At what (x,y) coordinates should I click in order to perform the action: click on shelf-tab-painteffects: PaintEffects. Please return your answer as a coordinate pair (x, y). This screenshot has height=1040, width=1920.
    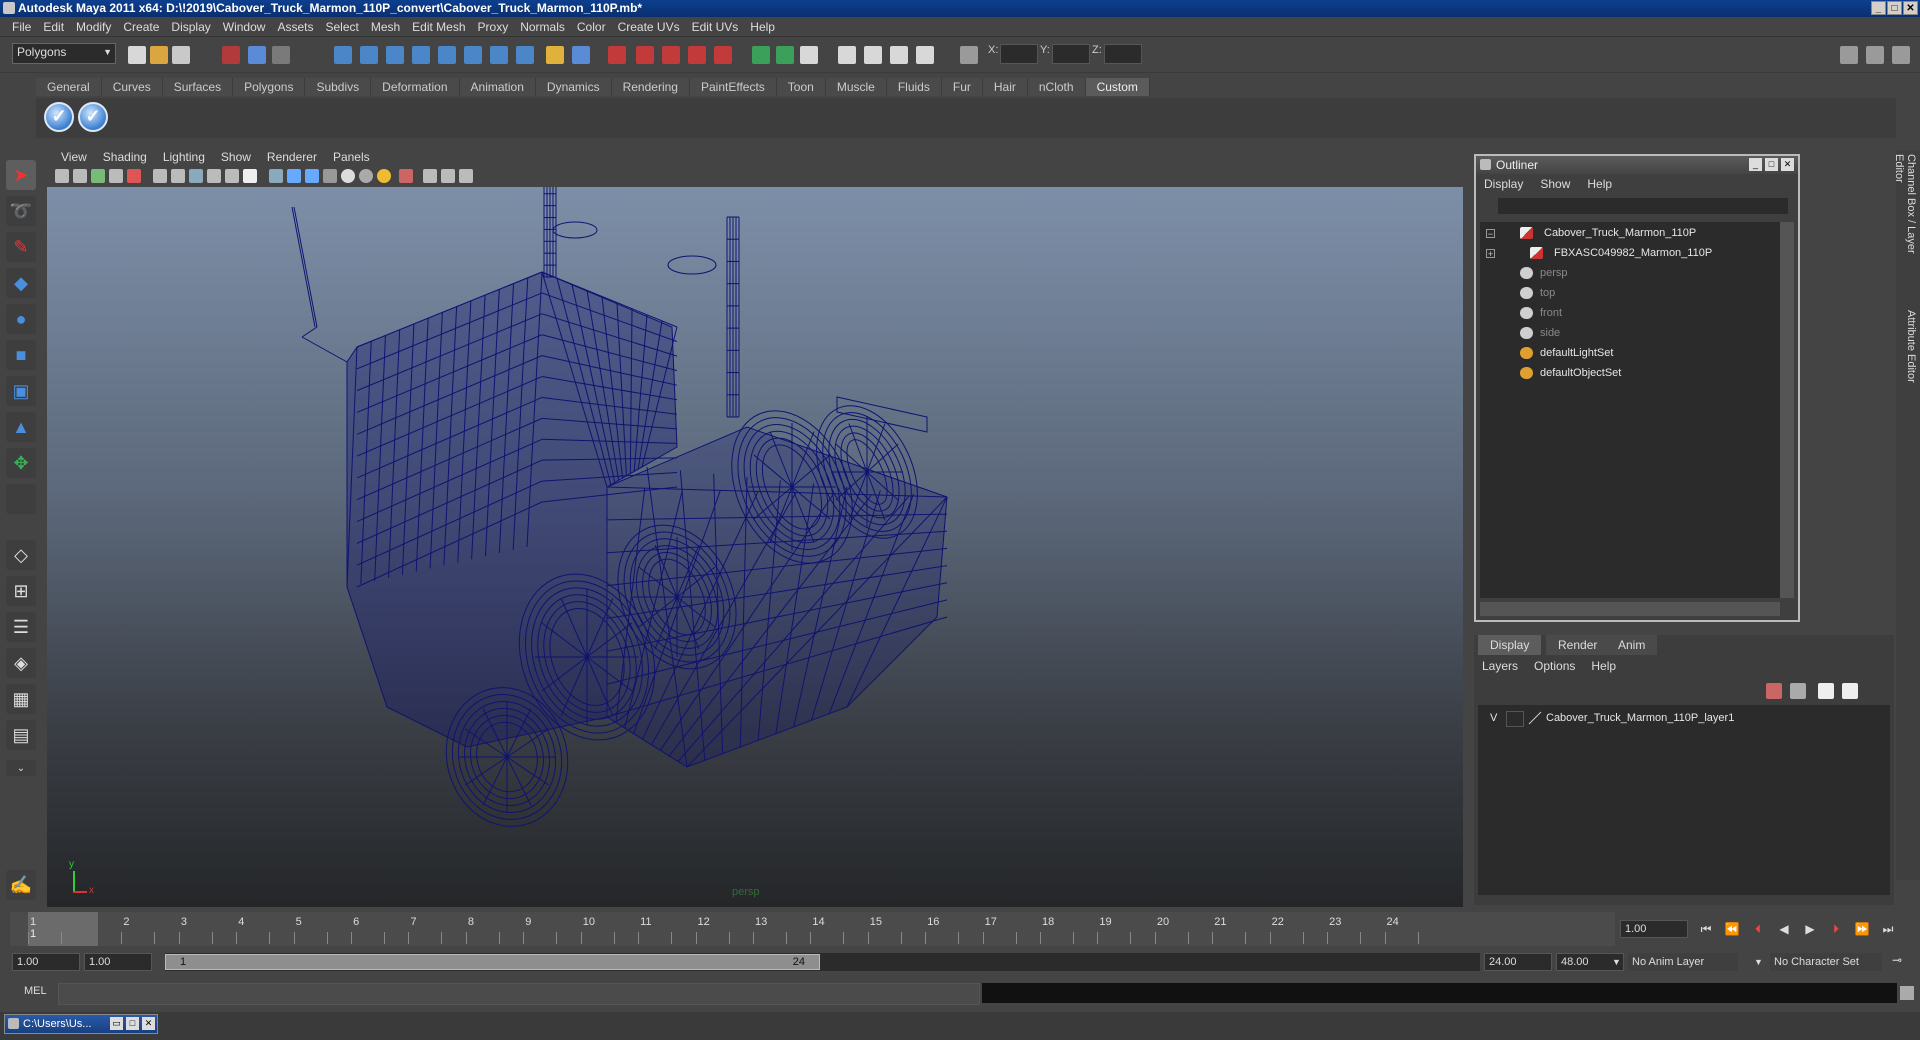
    Looking at the image, I should click on (733, 87).